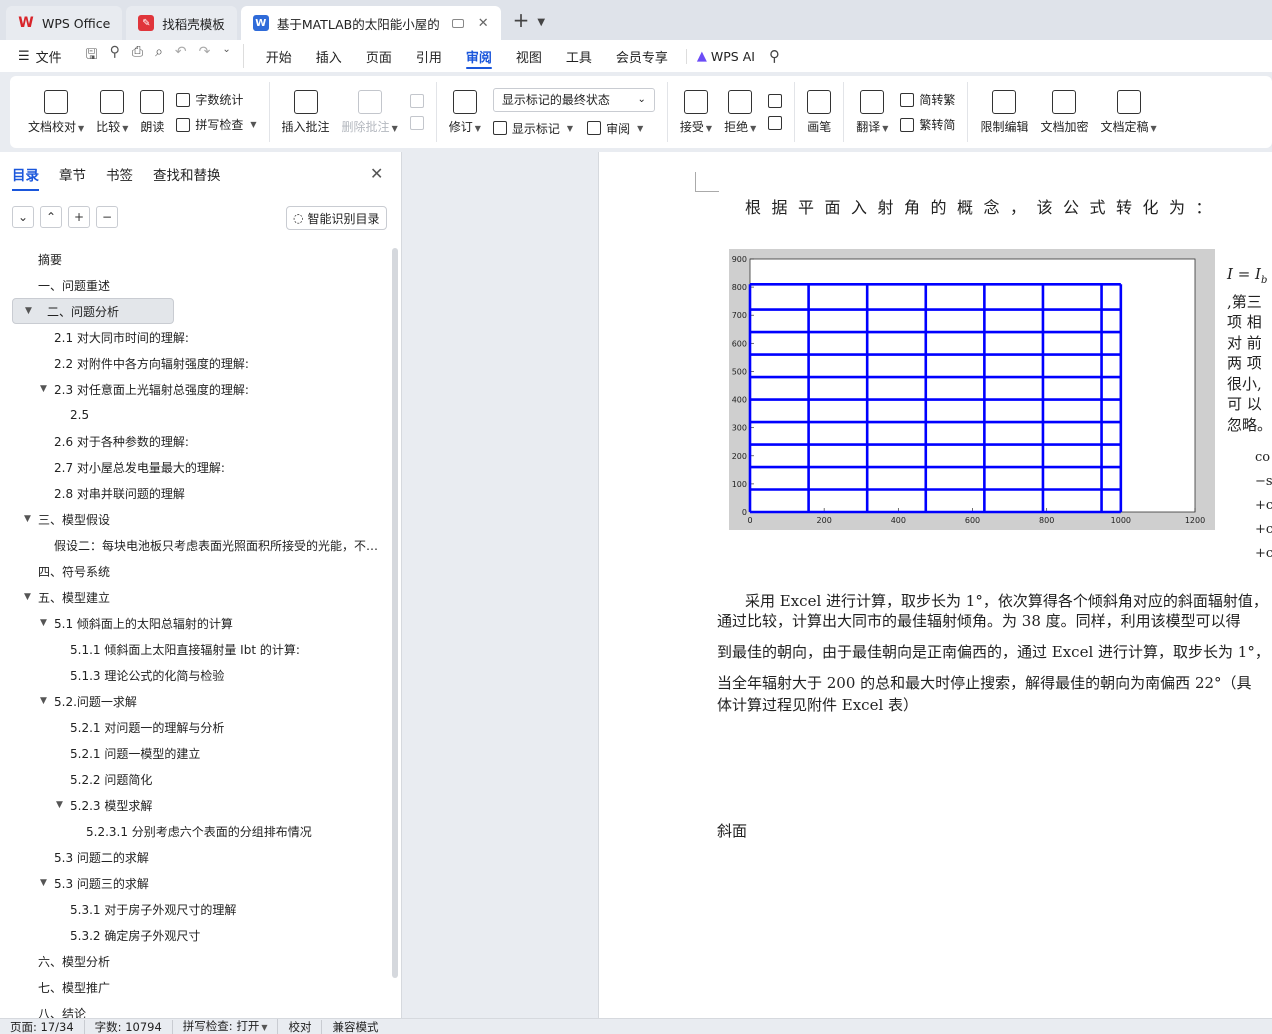  Describe the element at coordinates (329, 56) in the screenshot. I see `menu-insert: 插入` at that location.